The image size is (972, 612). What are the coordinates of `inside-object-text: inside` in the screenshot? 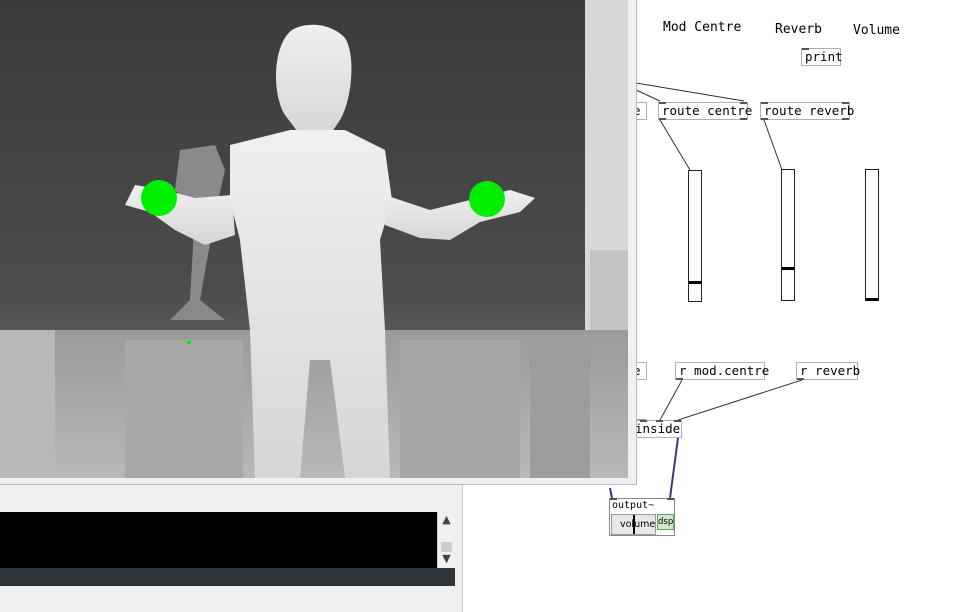 It's located at (658, 428).